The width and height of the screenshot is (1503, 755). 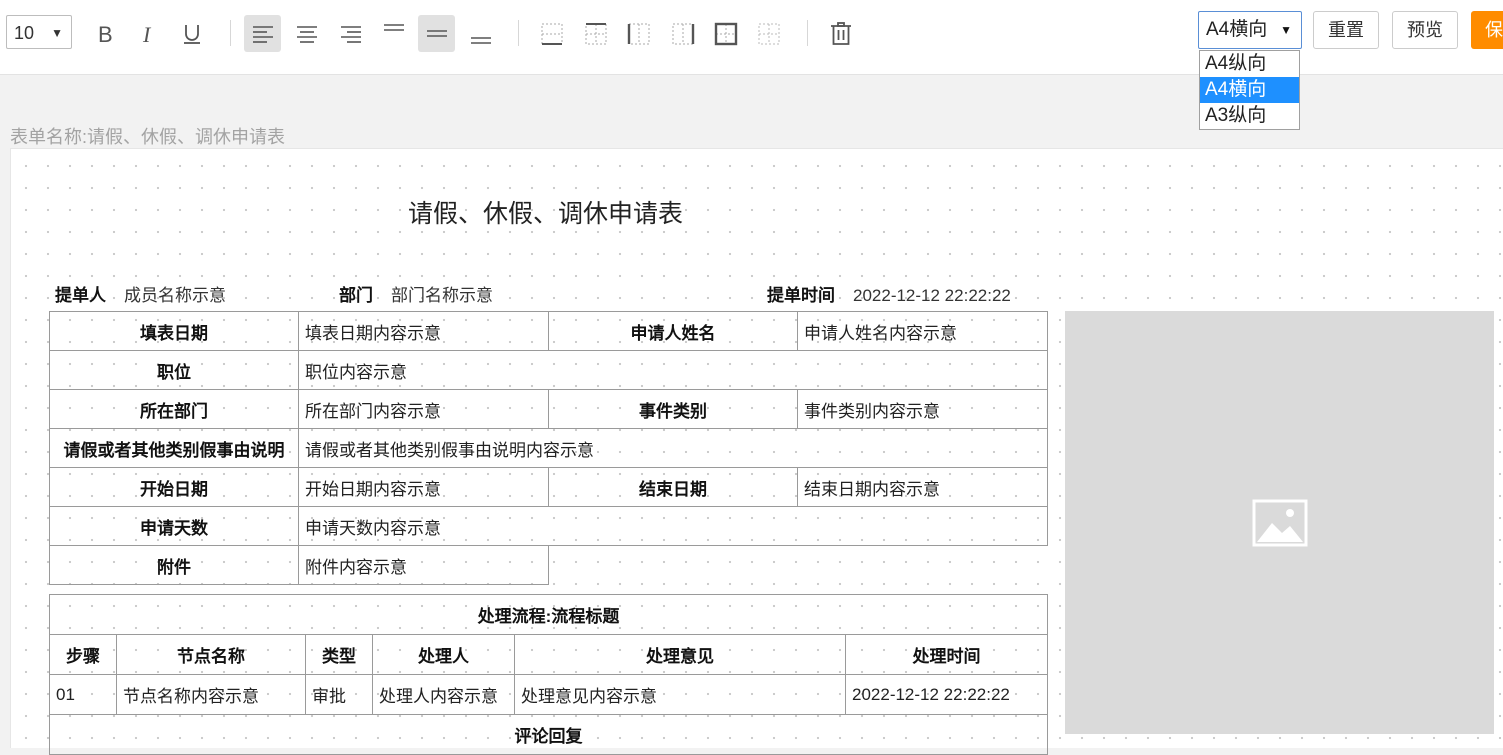 What do you see at coordinates (673, 409) in the screenshot?
I see `event-type-label: 事件类别` at bounding box center [673, 409].